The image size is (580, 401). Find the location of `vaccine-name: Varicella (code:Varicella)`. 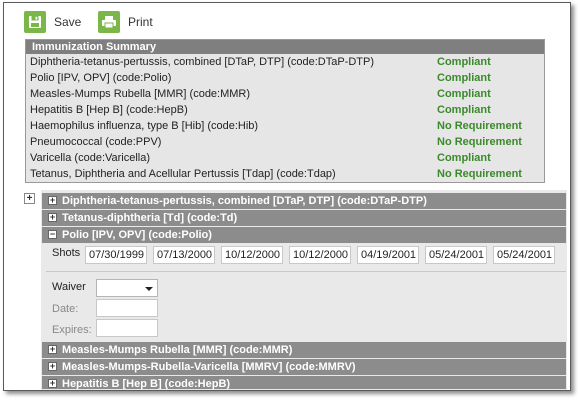

vaccine-name: Varicella (code:Varicella) is located at coordinates (90, 158).